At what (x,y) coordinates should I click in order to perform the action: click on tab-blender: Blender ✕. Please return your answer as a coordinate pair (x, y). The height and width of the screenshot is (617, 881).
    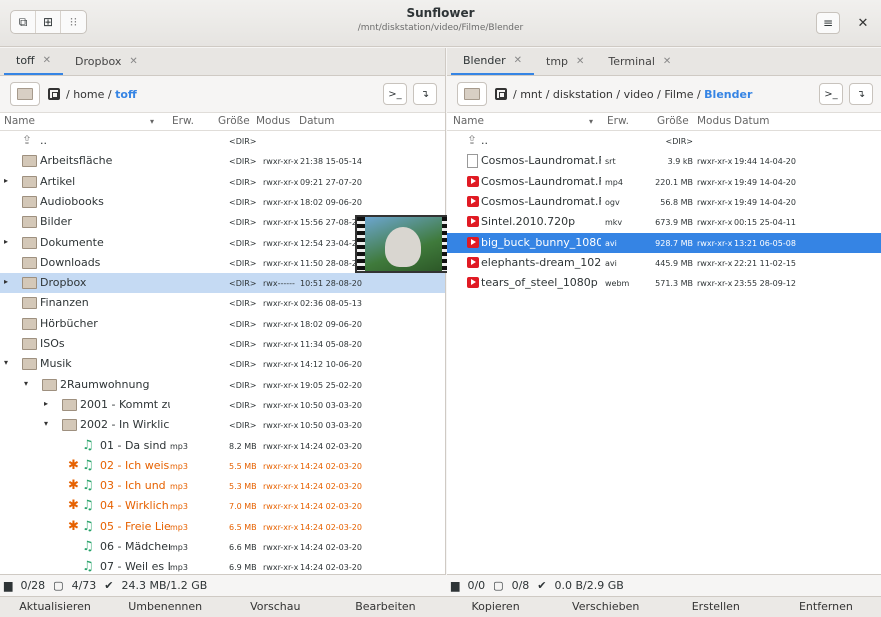
    Looking at the image, I should click on (493, 61).